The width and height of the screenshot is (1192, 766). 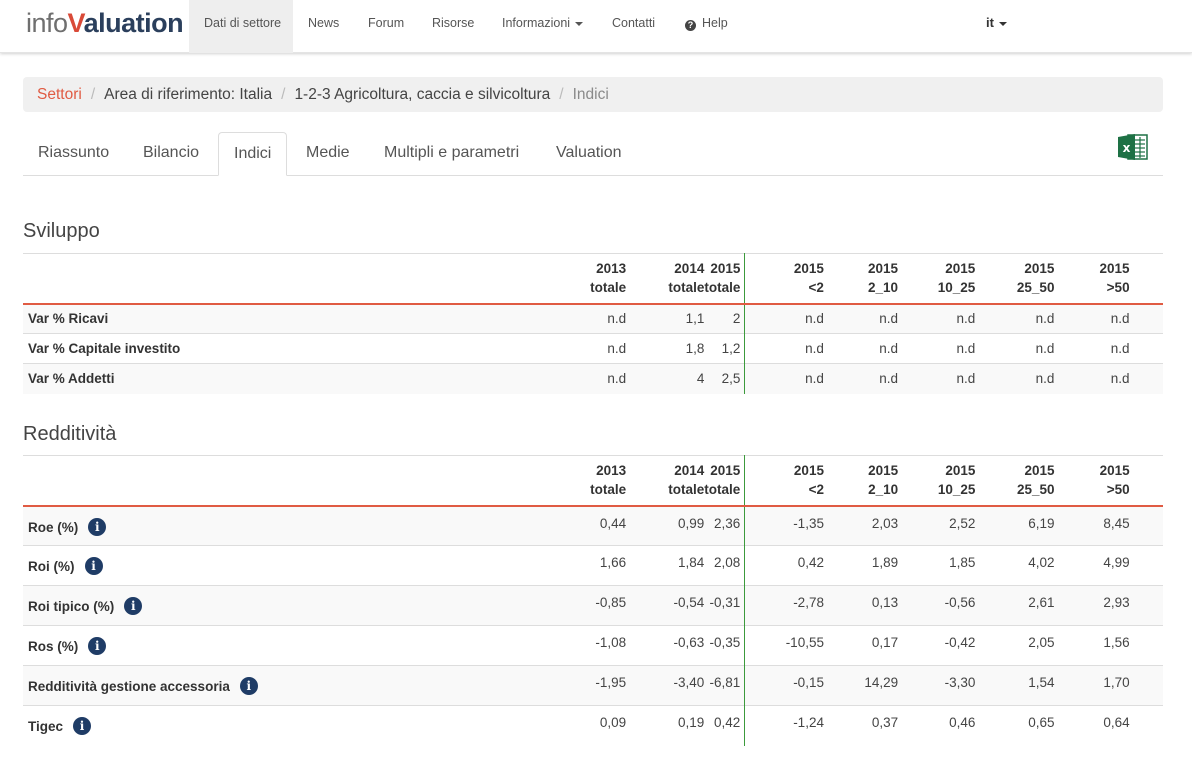 What do you see at coordinates (585, 481) in the screenshot?
I see `column-header: 2013 totale` at bounding box center [585, 481].